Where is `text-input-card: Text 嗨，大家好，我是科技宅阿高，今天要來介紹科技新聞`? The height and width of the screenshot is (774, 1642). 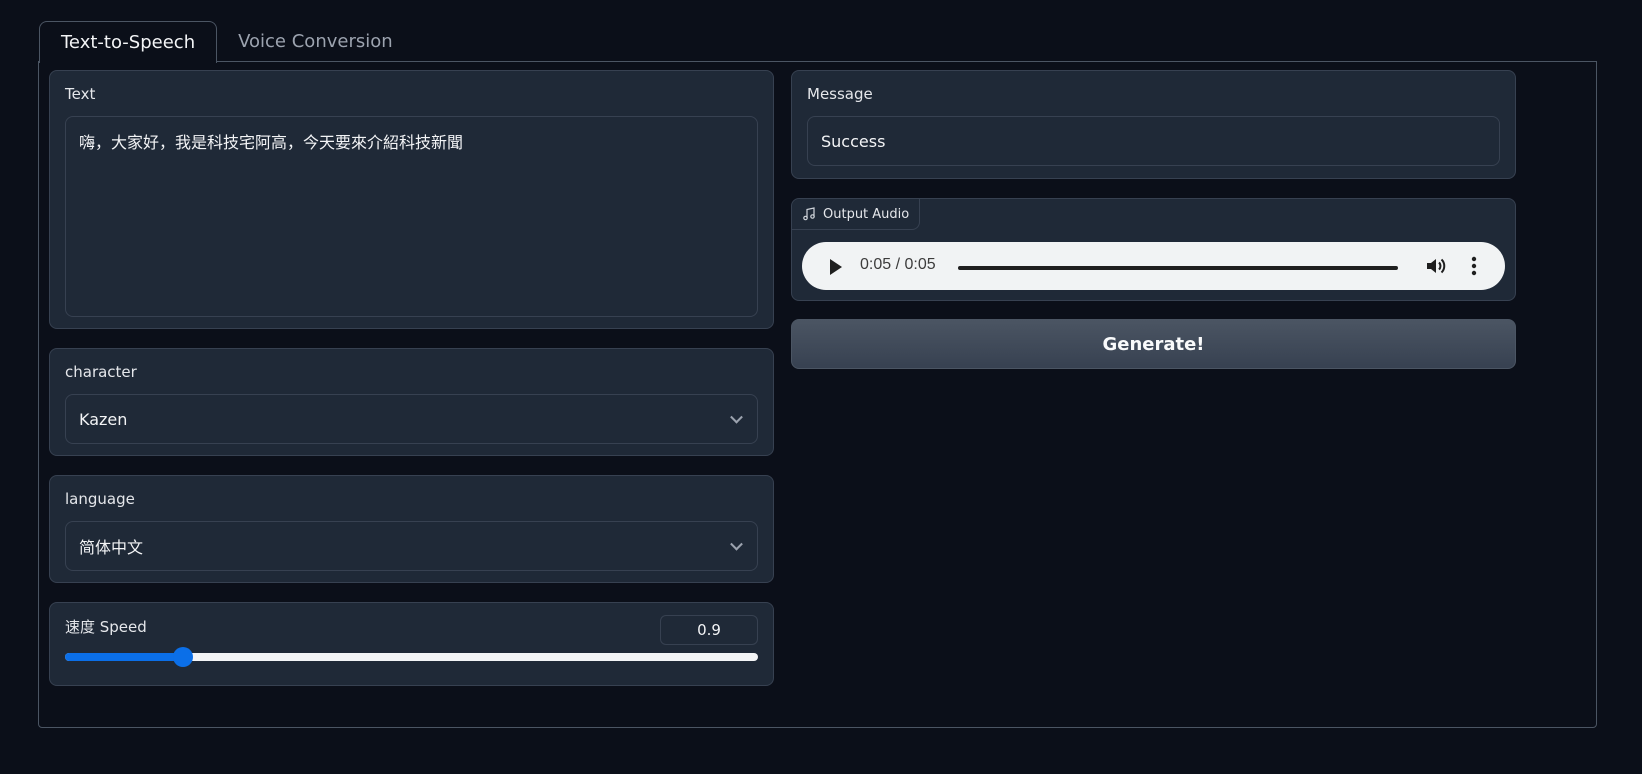
text-input-card: Text 嗨，大家好，我是科技宅阿高，今天要來介紹科技新聞 is located at coordinates (411, 199).